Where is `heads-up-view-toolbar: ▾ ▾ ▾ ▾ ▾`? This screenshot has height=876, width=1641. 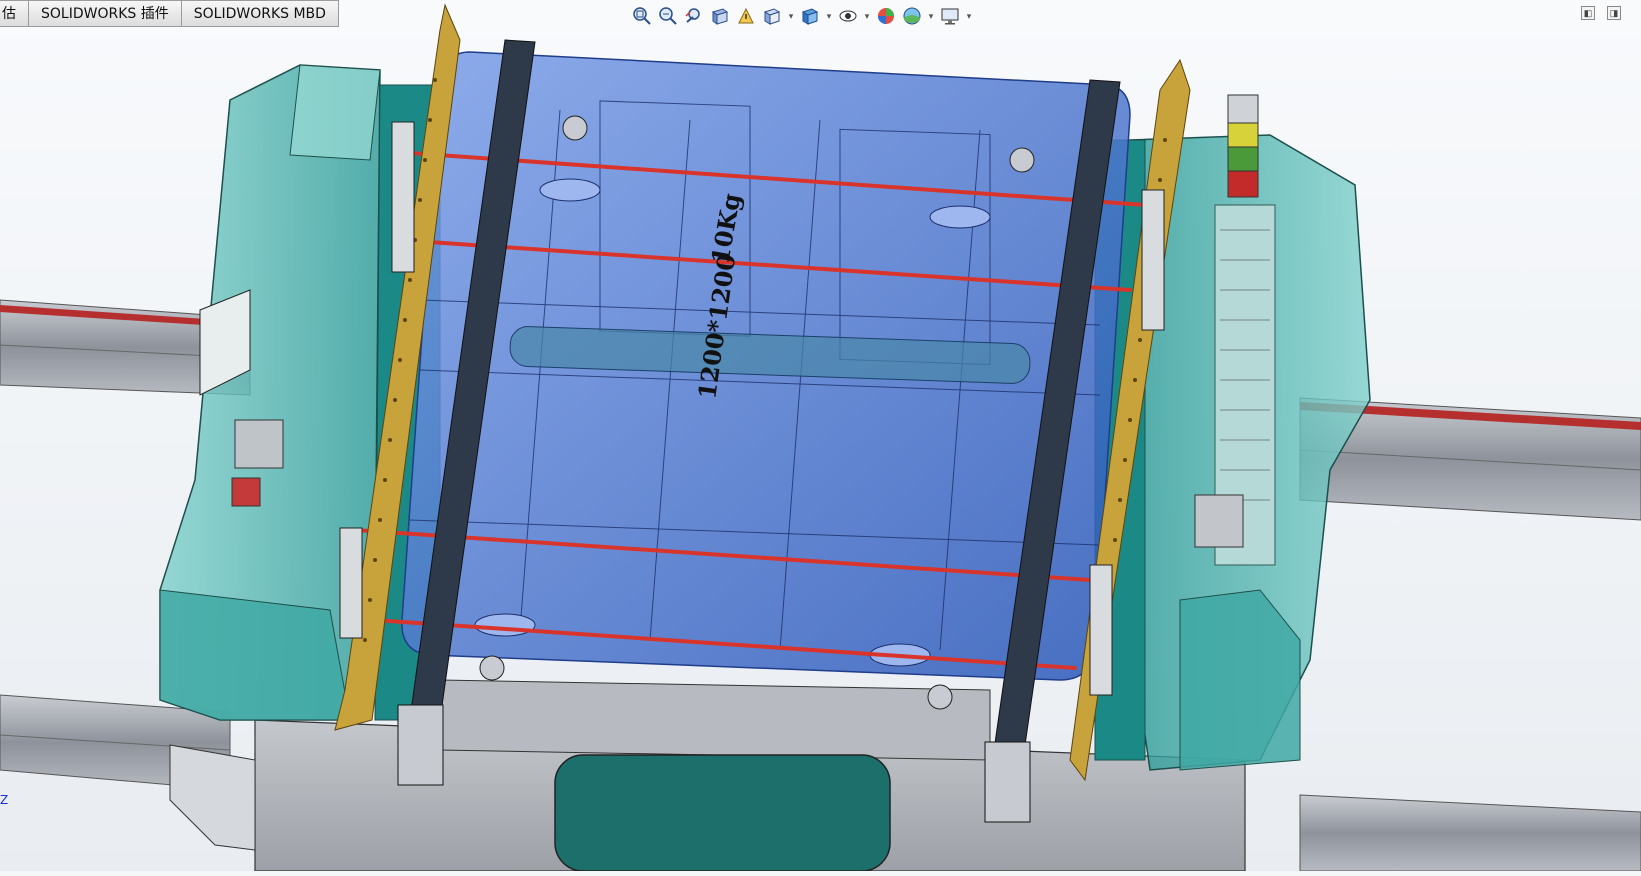
heads-up-view-toolbar: ▾ ▾ ▾ ▾ ▾ is located at coordinates (802, 16).